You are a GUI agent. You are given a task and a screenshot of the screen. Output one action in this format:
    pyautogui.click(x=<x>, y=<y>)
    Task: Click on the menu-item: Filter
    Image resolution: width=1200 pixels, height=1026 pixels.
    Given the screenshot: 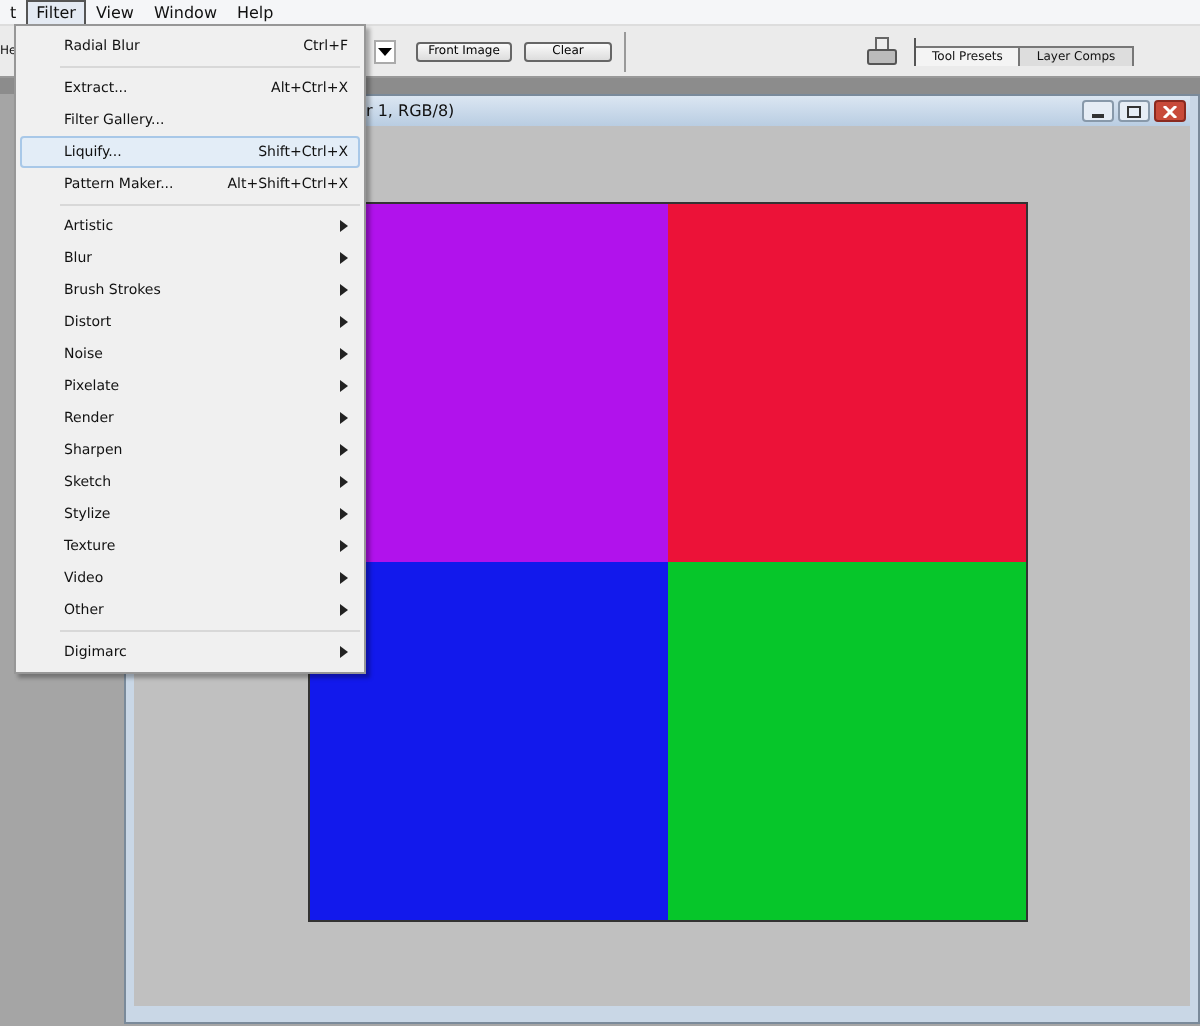 What is the action you would take?
    pyautogui.click(x=56, y=12)
    